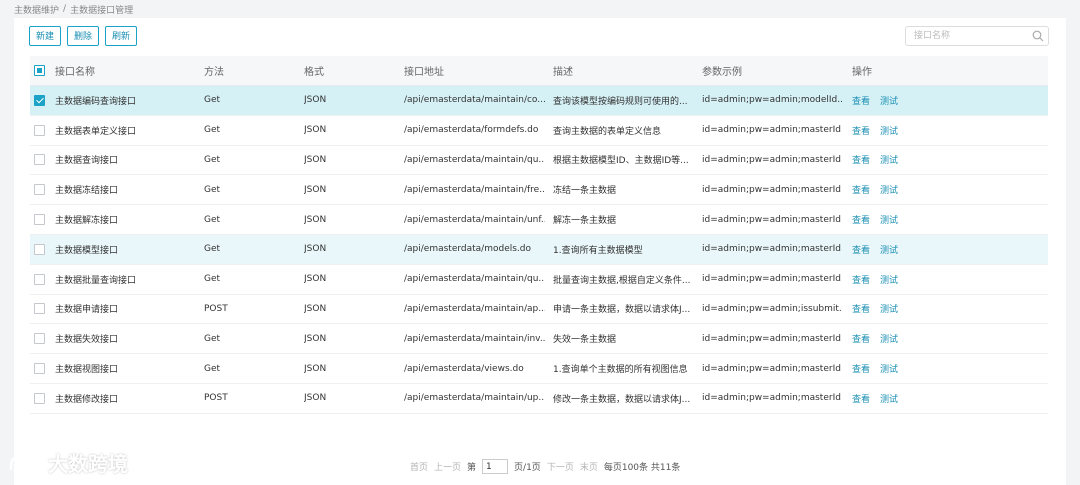  What do you see at coordinates (560, 466) in the screenshot?
I see `next-page-link: 下一页` at bounding box center [560, 466].